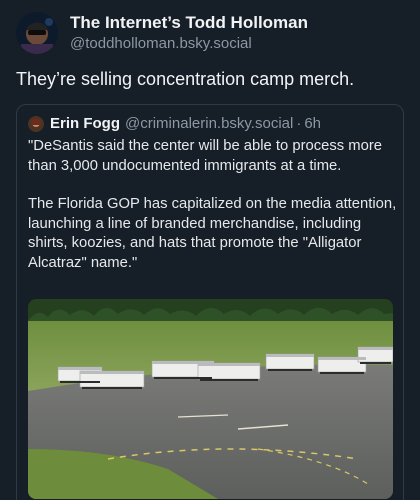  I want to click on quoted-author-display-name: Erin Fogg, so click(85, 123).